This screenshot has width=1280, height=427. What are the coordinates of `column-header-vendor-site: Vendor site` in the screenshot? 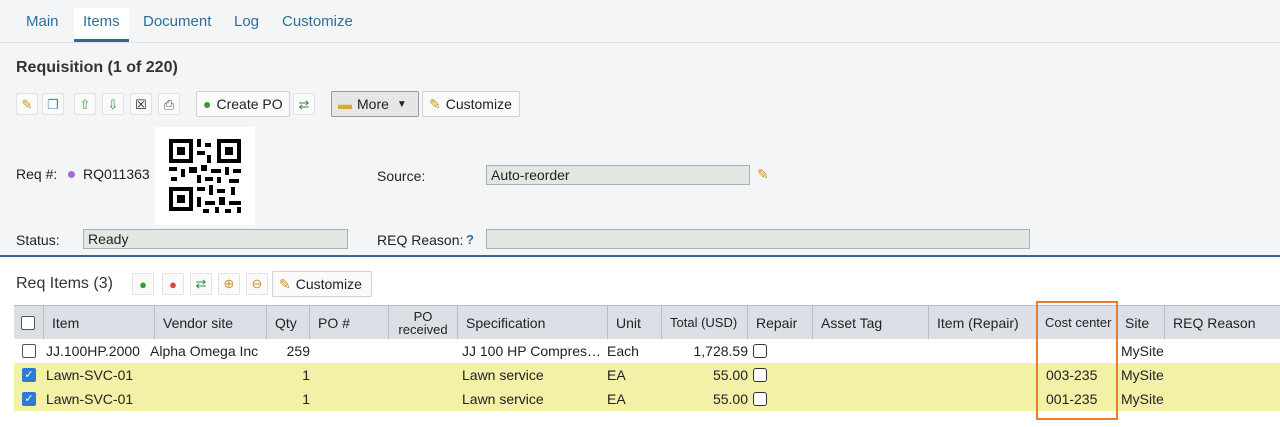 It's located at (211, 322).